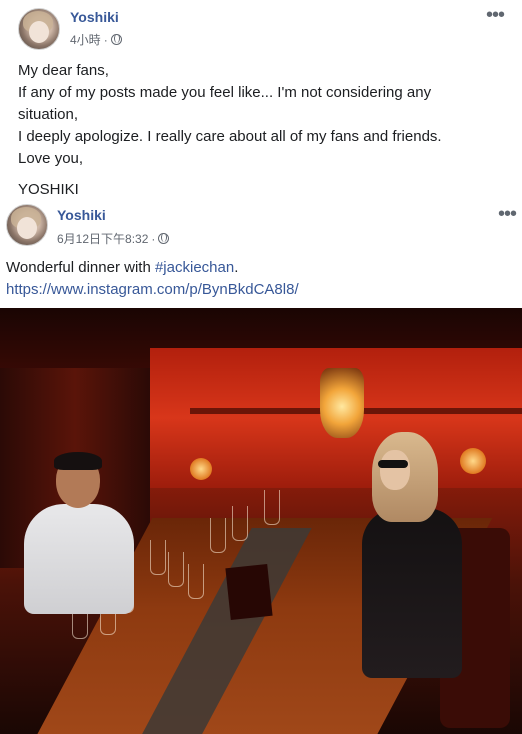 This screenshot has width=522, height=734. What do you see at coordinates (412, 593) in the screenshot?
I see `person-right` at bounding box center [412, 593].